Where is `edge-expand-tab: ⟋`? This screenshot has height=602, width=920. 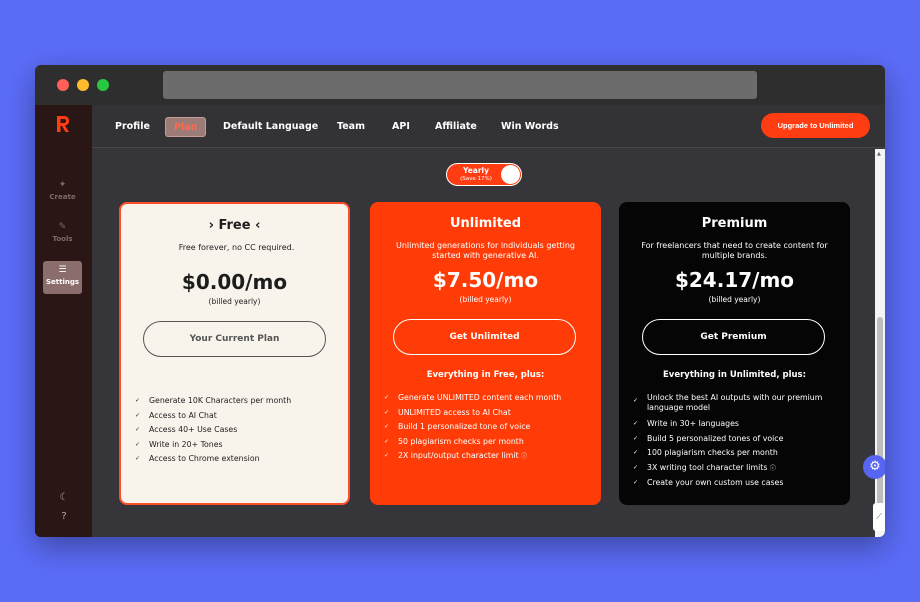 edge-expand-tab: ⟋ is located at coordinates (879, 517).